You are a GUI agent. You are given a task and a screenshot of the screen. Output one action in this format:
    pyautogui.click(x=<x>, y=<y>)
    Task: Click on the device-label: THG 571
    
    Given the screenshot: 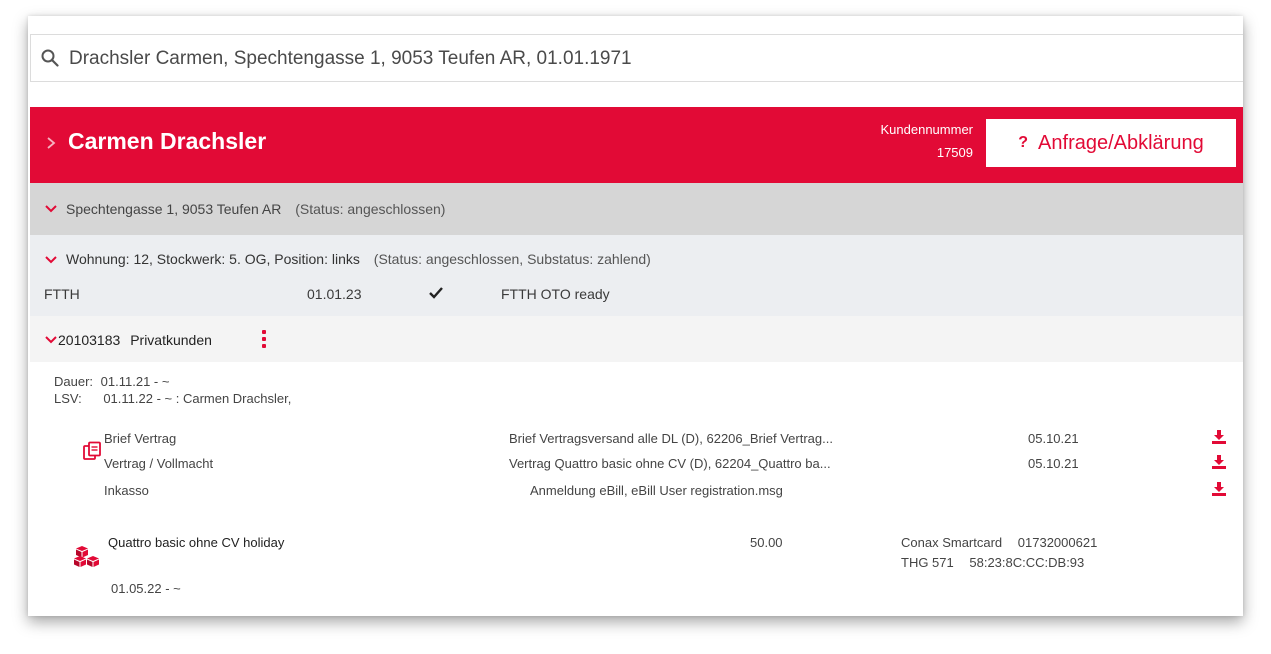 What is the action you would take?
    pyautogui.click(x=927, y=562)
    